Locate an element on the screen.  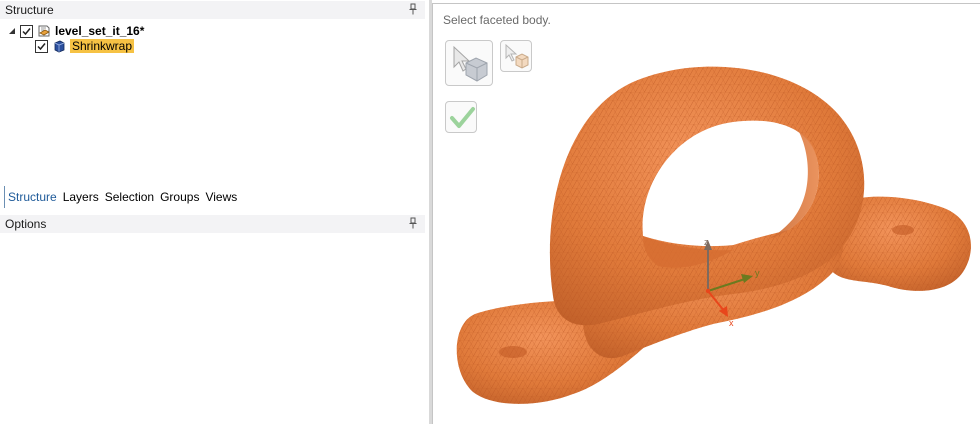
select-small-body-icon is located at coordinates (517, 56).